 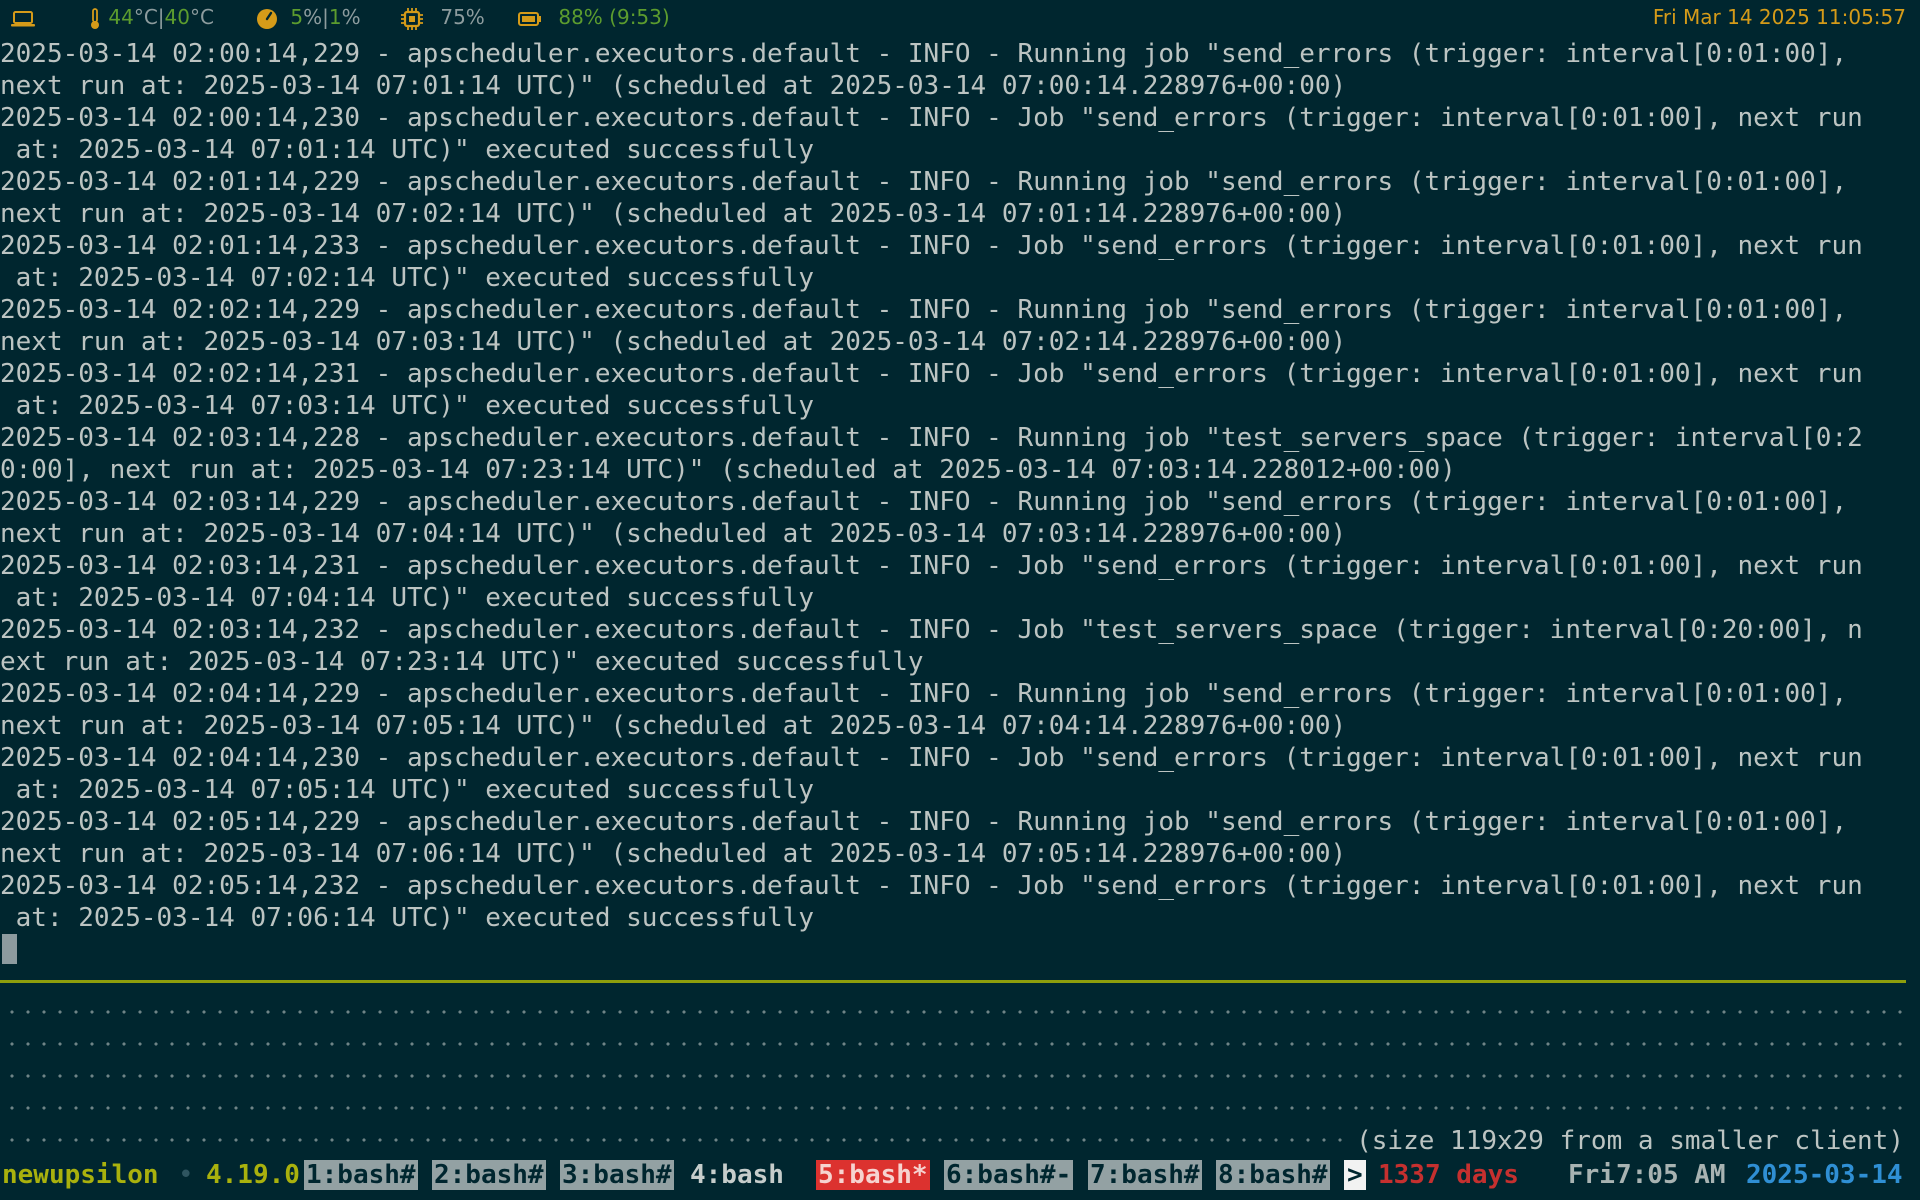 What do you see at coordinates (1009, 1175) in the screenshot?
I see `tmux-window-6: 6:bash#-` at bounding box center [1009, 1175].